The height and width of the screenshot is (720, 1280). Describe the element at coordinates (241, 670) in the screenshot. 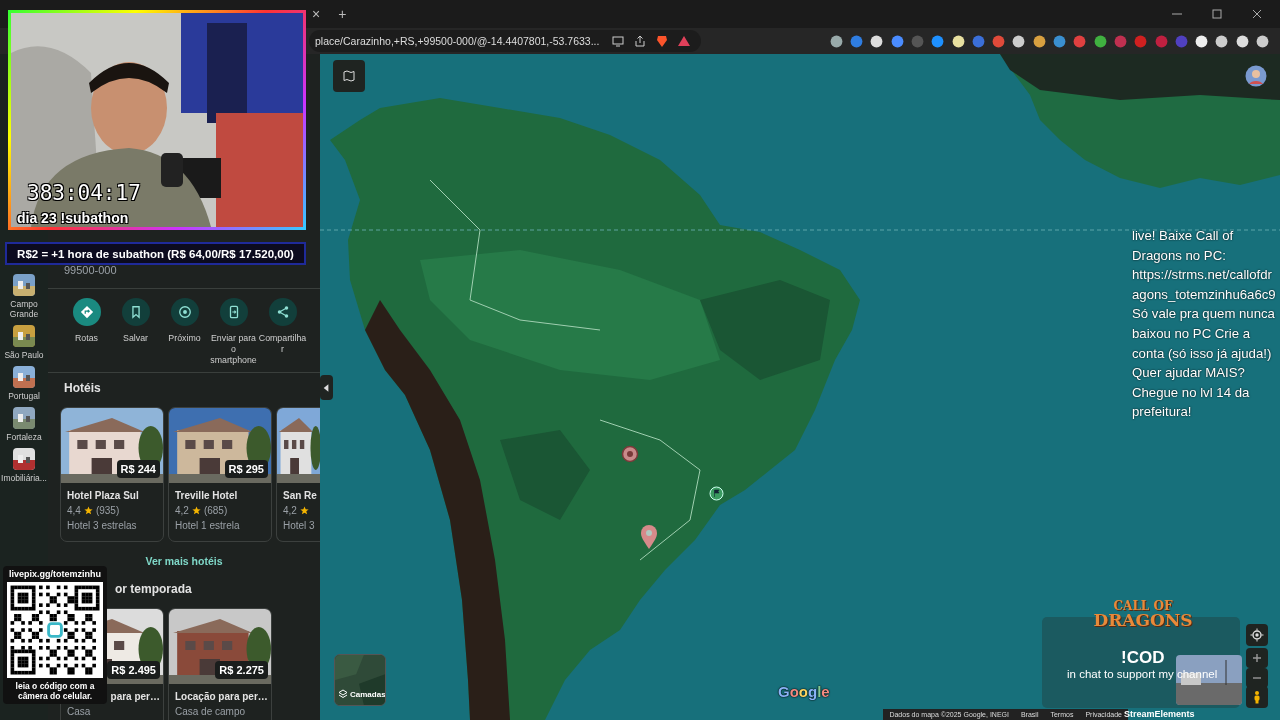

I see `price-label: R$ 2.275` at that location.